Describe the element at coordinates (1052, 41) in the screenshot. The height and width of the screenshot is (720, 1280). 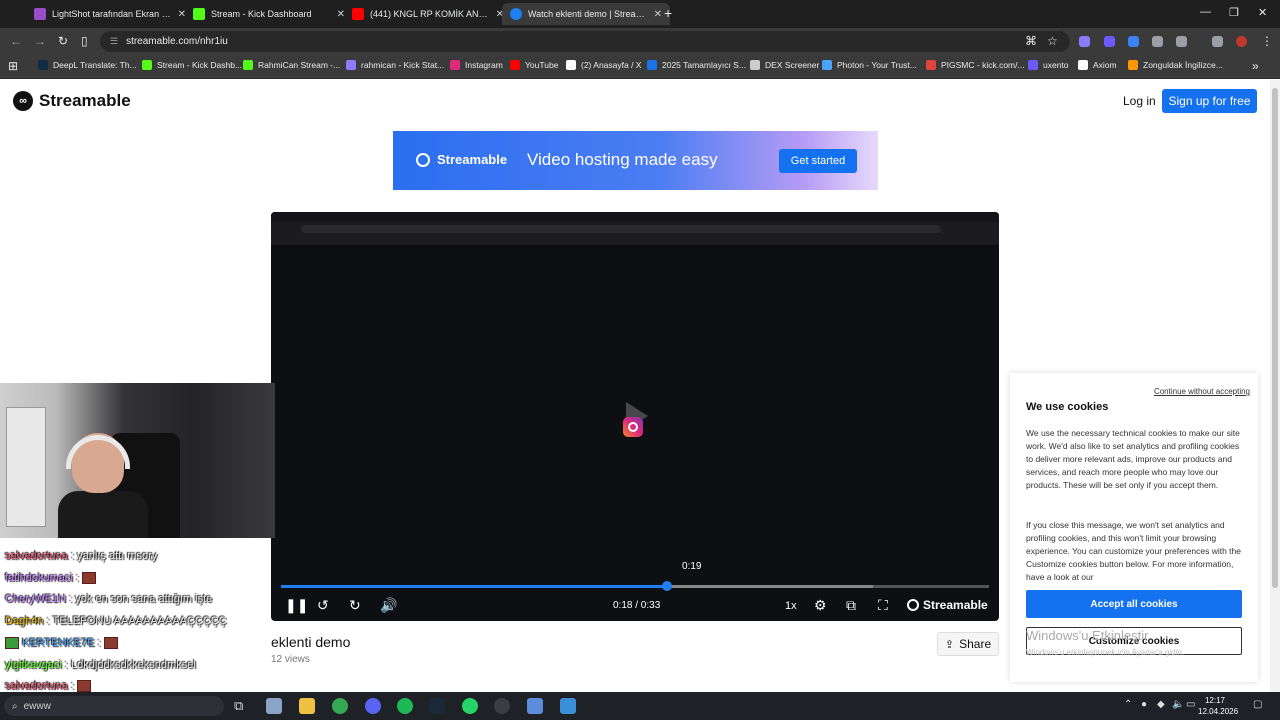
I see `bookmark-star-icon: ☆` at that location.